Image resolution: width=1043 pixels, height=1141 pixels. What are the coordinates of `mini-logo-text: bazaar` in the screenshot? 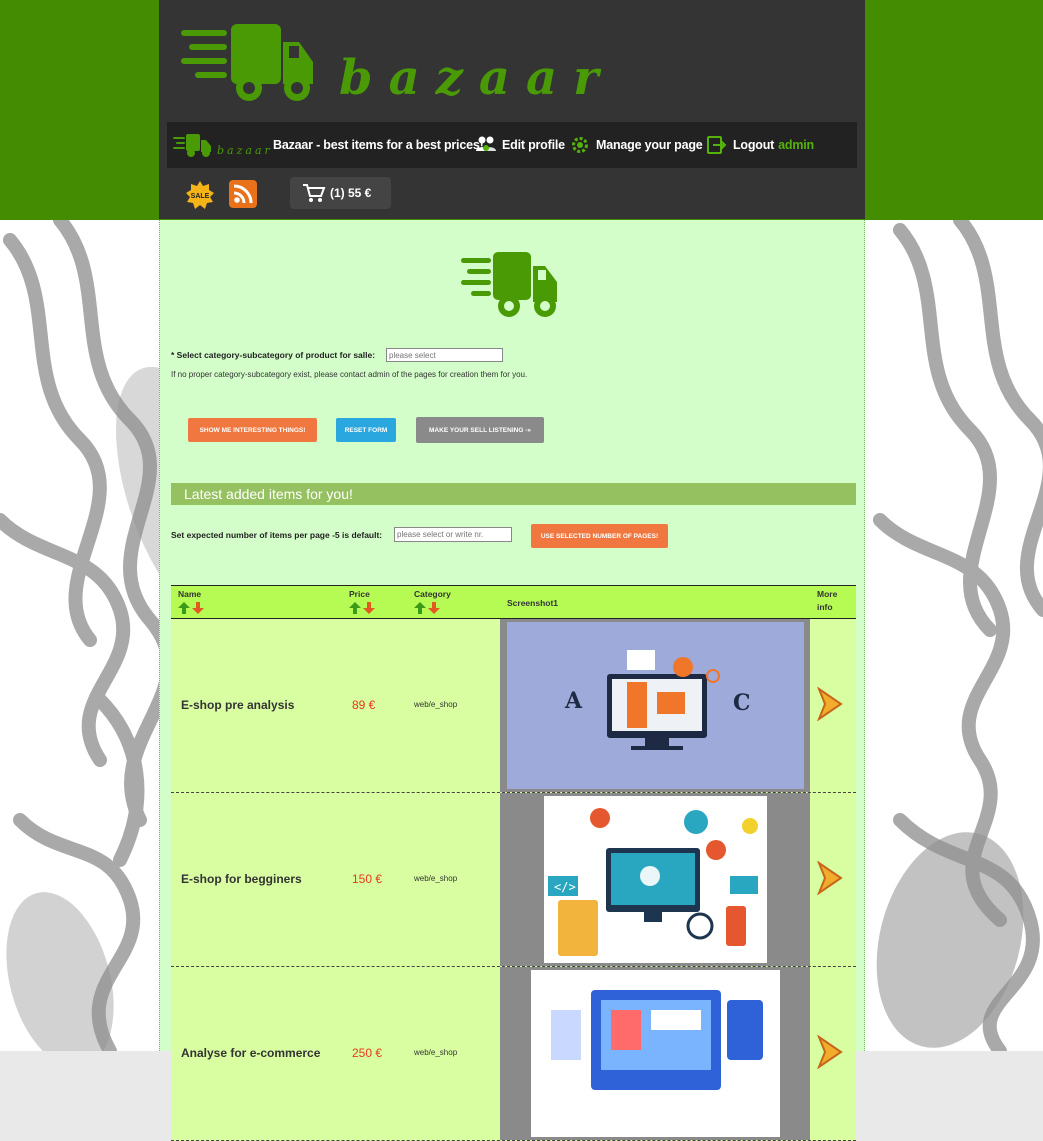 It's located at (245, 150).